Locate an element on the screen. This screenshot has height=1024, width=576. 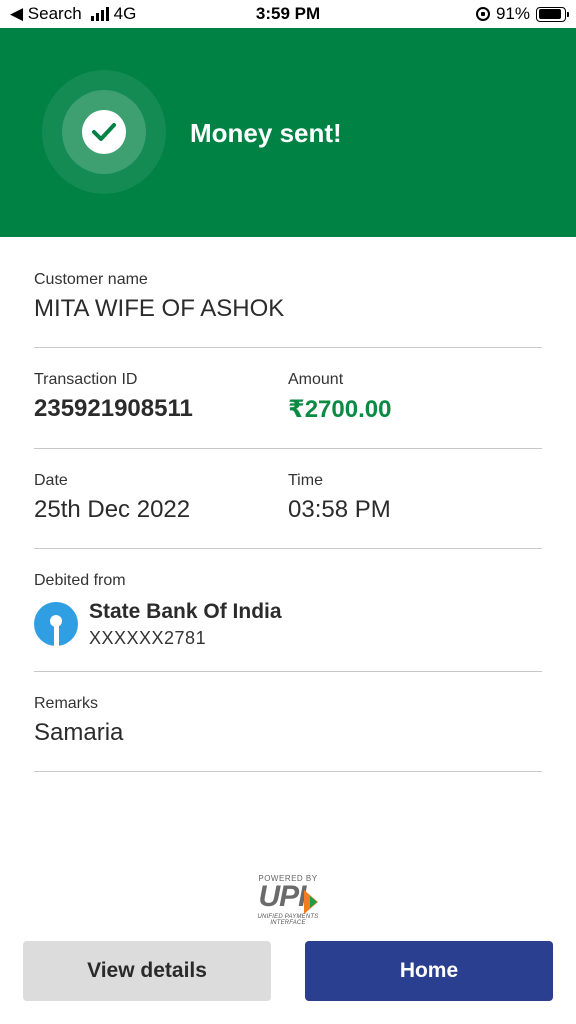
bank-name: State Bank Of India is located at coordinates (185, 611).